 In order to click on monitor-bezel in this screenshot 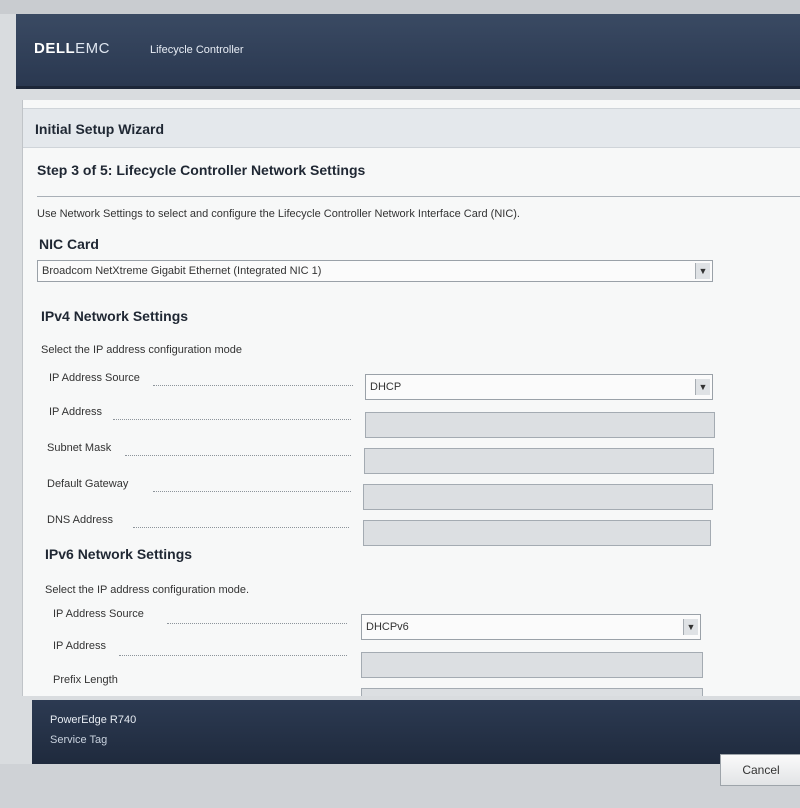, I will do `click(400, 7)`.